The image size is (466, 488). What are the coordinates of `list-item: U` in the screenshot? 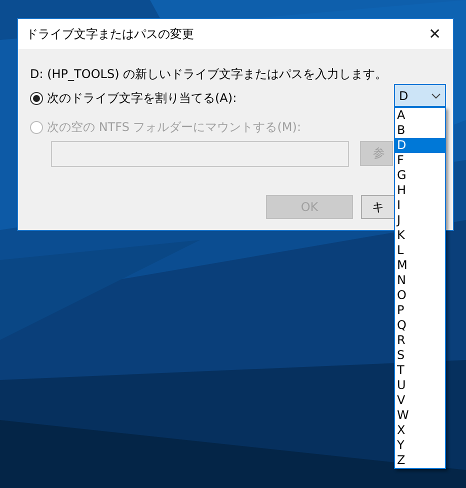 It's located at (420, 385).